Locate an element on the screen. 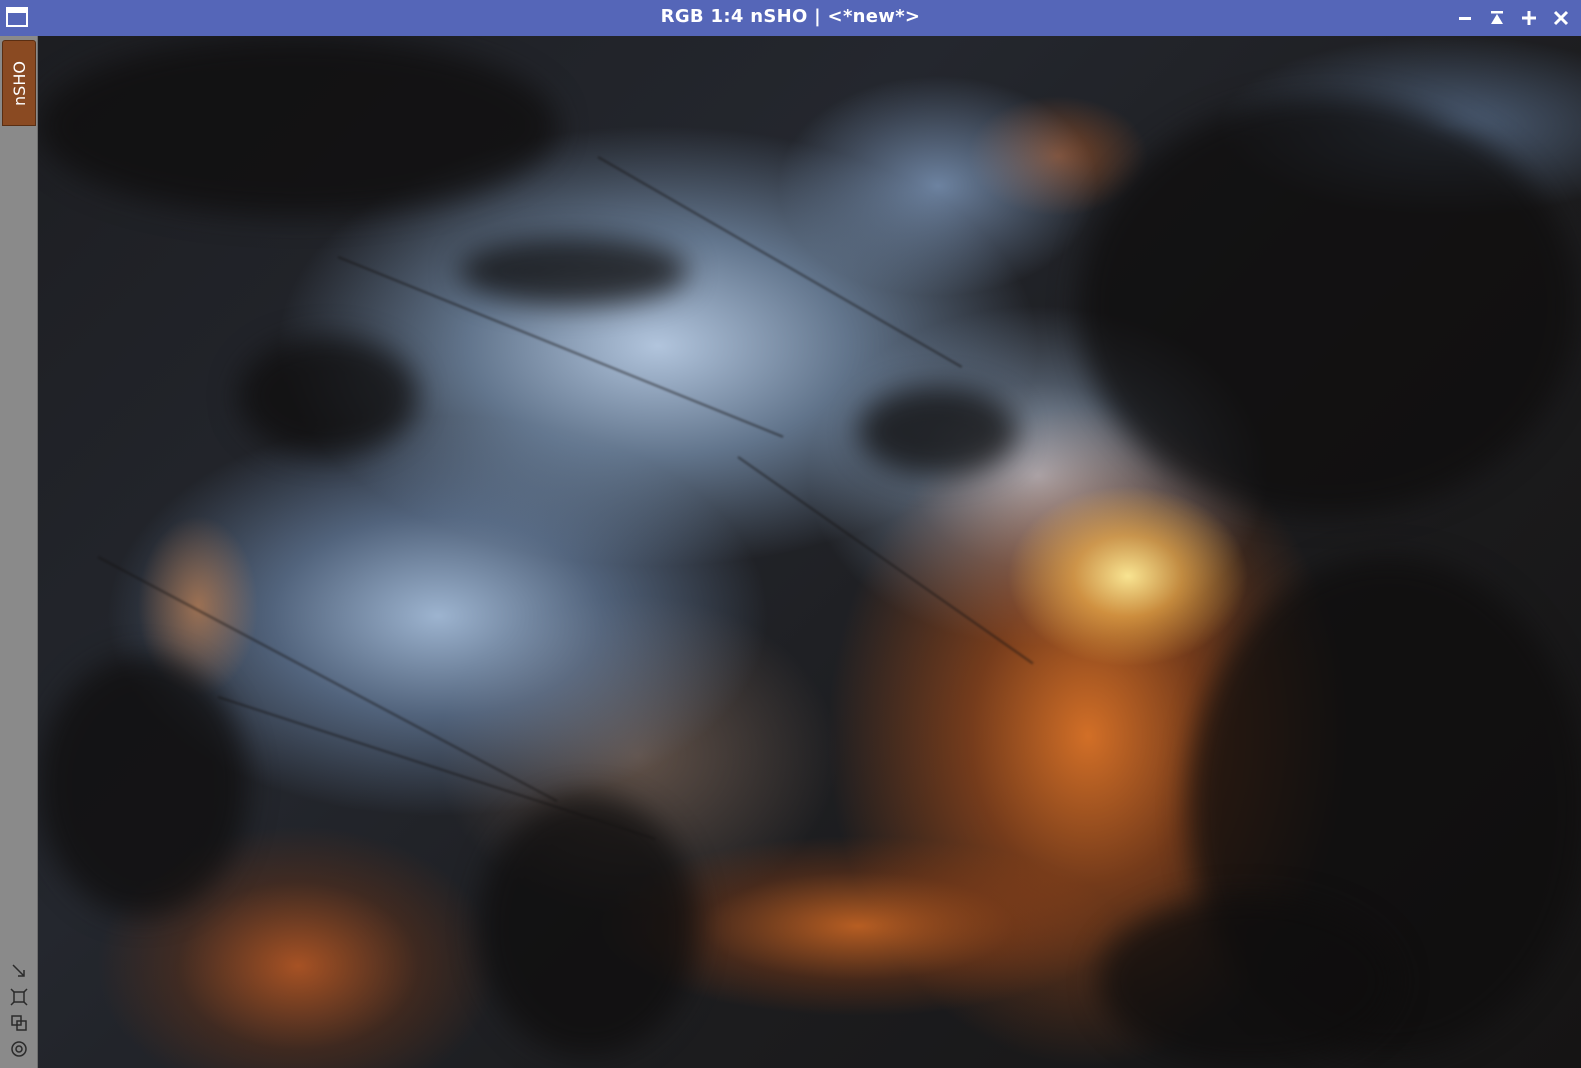  maximize-icon is located at coordinates (1529, 18).